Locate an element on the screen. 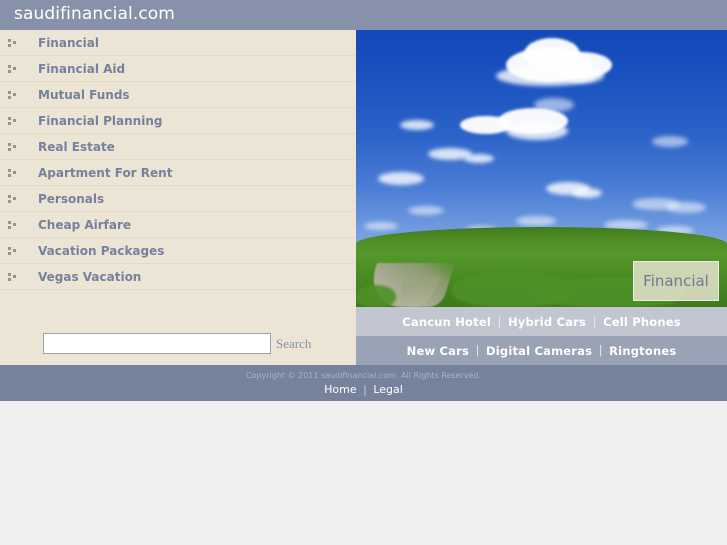 The image size is (727, 545). ad-link-digital-cameras: Digital Cameras is located at coordinates (539, 351).